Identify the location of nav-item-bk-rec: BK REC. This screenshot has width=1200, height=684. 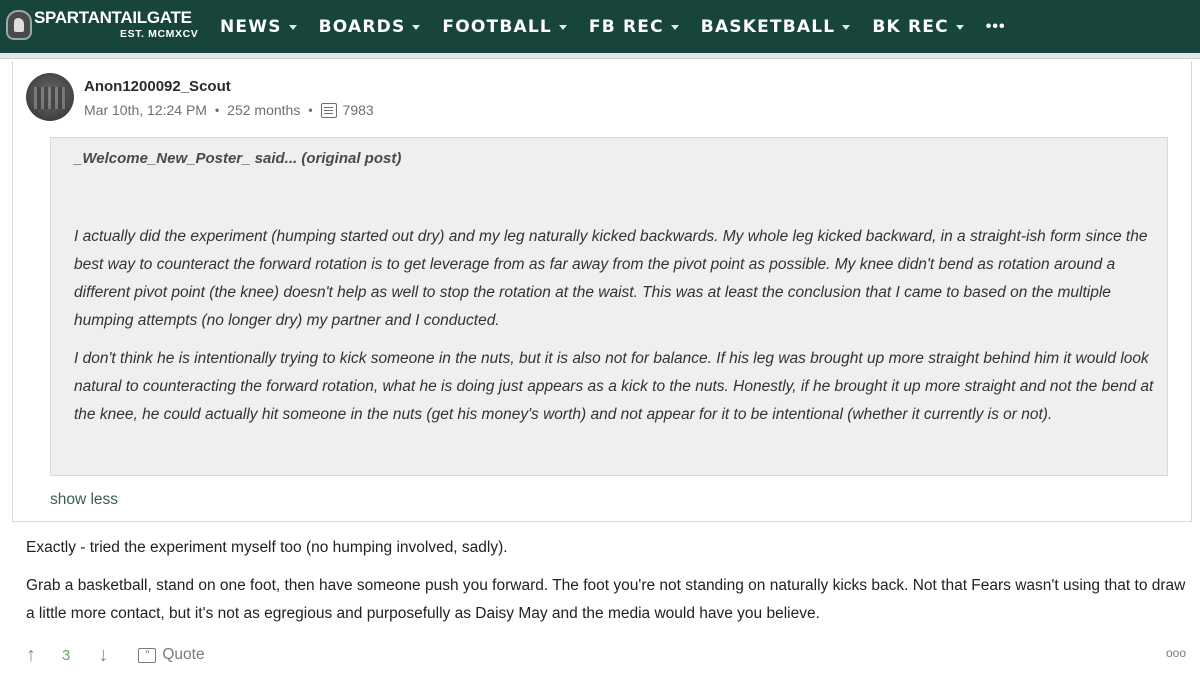
(918, 26).